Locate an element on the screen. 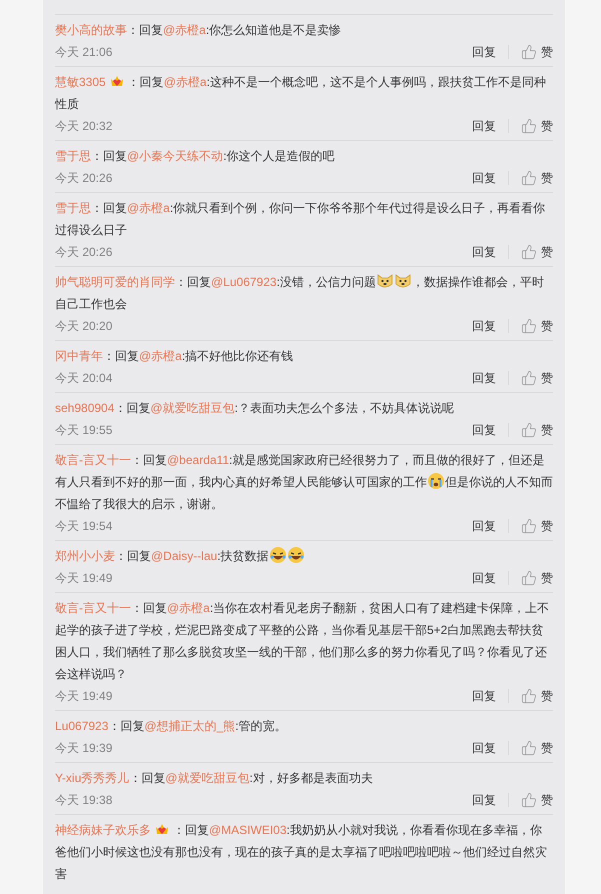 The width and height of the screenshot is (601, 894). mention-link: @bearda11 is located at coordinates (198, 460).